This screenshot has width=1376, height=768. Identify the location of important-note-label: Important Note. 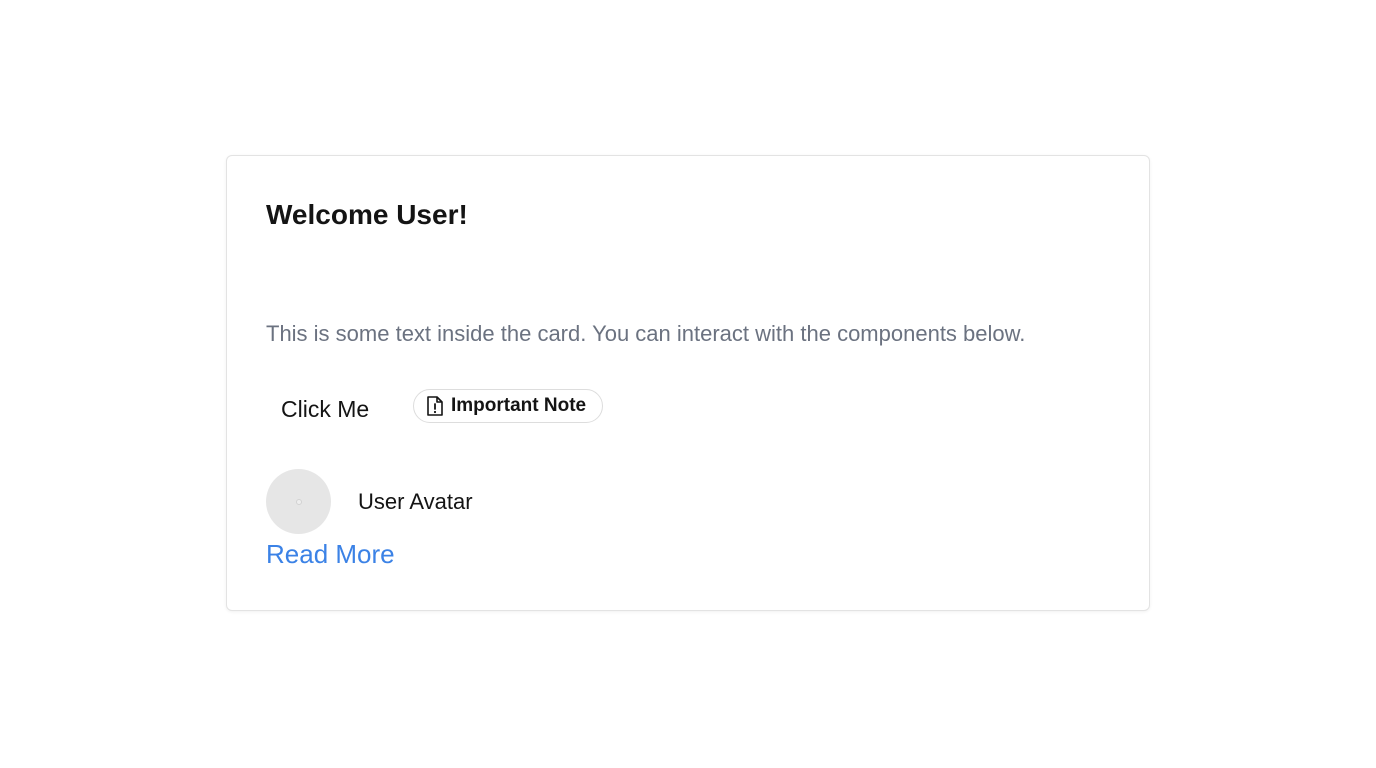
(519, 405).